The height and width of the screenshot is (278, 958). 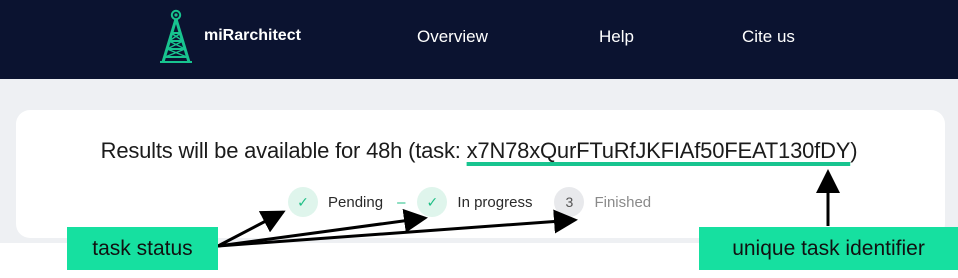 I want to click on brand-name: miRarchitect, so click(x=252, y=35).